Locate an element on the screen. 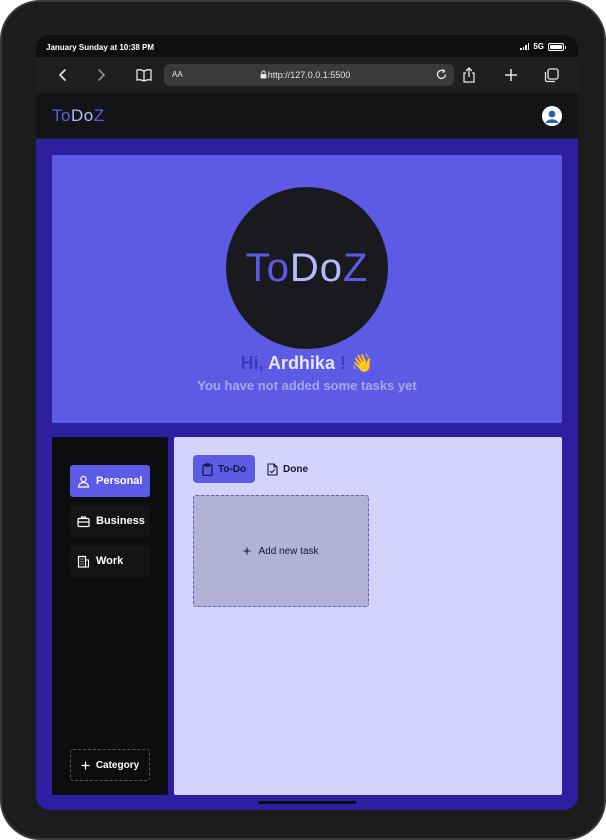  building-icon is located at coordinates (83, 561).